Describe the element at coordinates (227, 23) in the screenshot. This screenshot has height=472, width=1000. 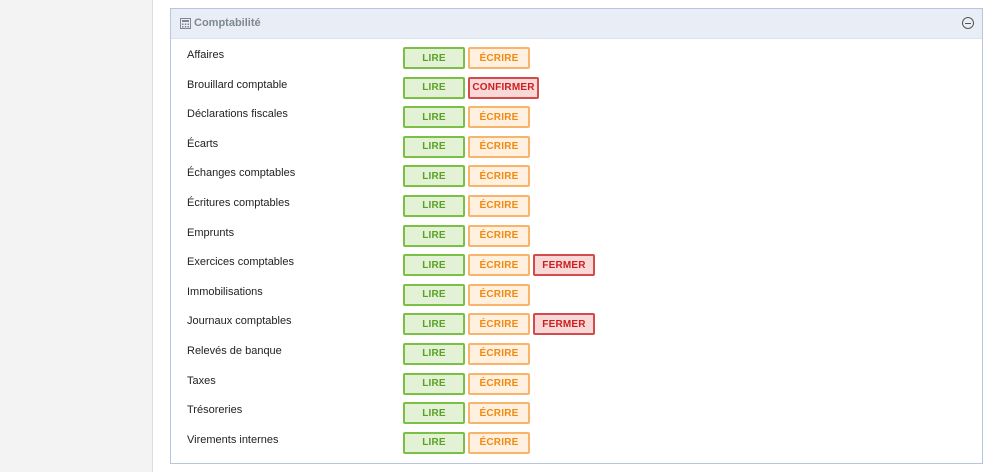
I see `panel-title: Comptabilité` at that location.